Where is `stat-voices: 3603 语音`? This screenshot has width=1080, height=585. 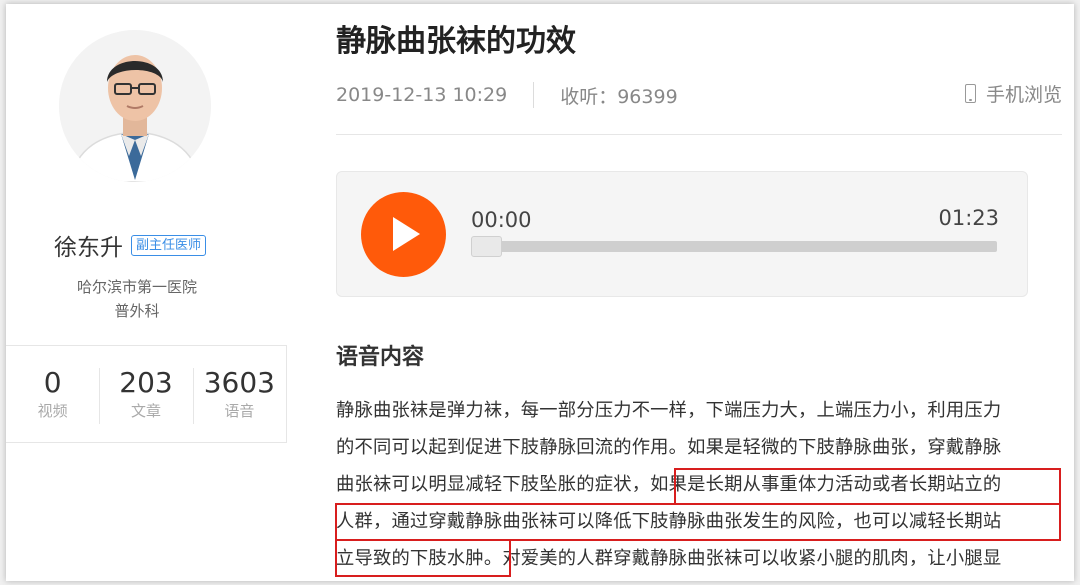
stat-voices: 3603 语音 is located at coordinates (239, 394).